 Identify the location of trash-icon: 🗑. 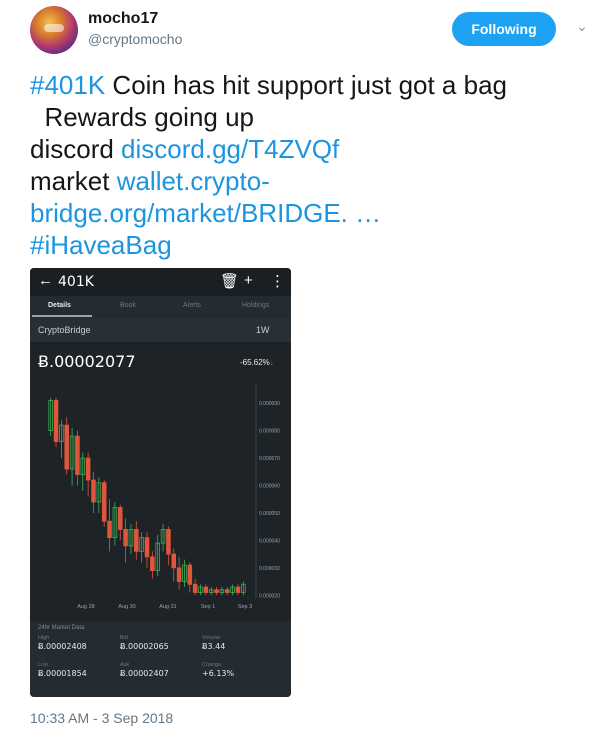
(230, 281).